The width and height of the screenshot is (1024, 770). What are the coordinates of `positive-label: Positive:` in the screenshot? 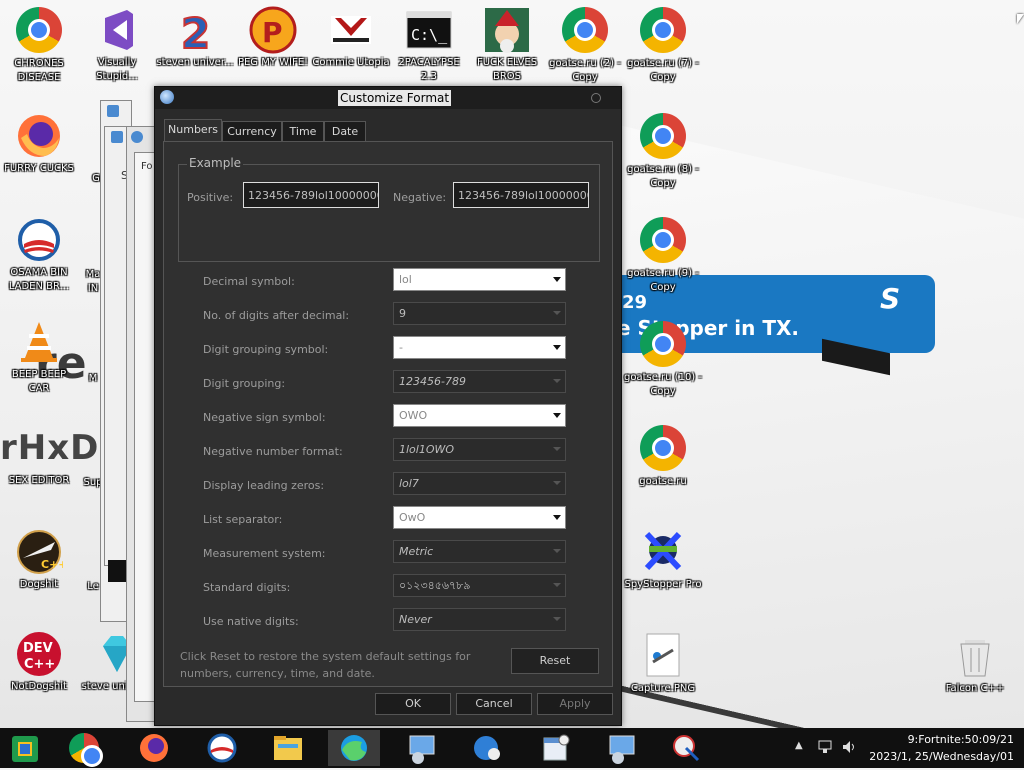 It's located at (210, 197).